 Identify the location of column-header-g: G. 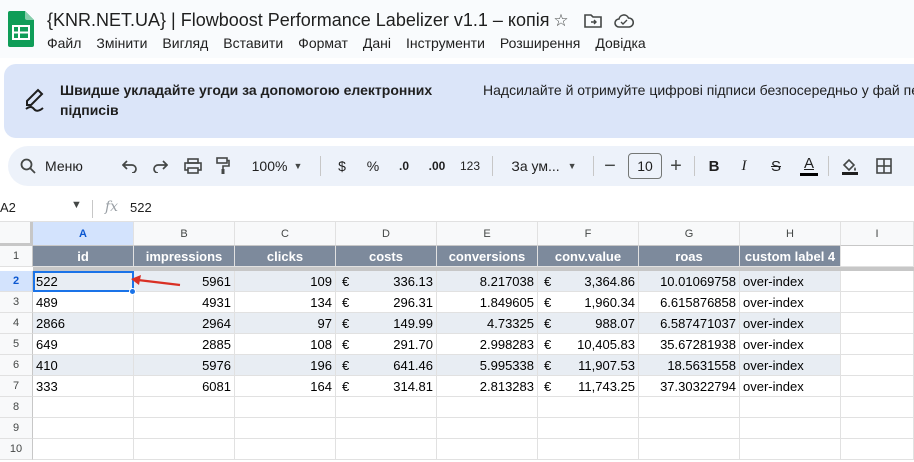
(689, 234).